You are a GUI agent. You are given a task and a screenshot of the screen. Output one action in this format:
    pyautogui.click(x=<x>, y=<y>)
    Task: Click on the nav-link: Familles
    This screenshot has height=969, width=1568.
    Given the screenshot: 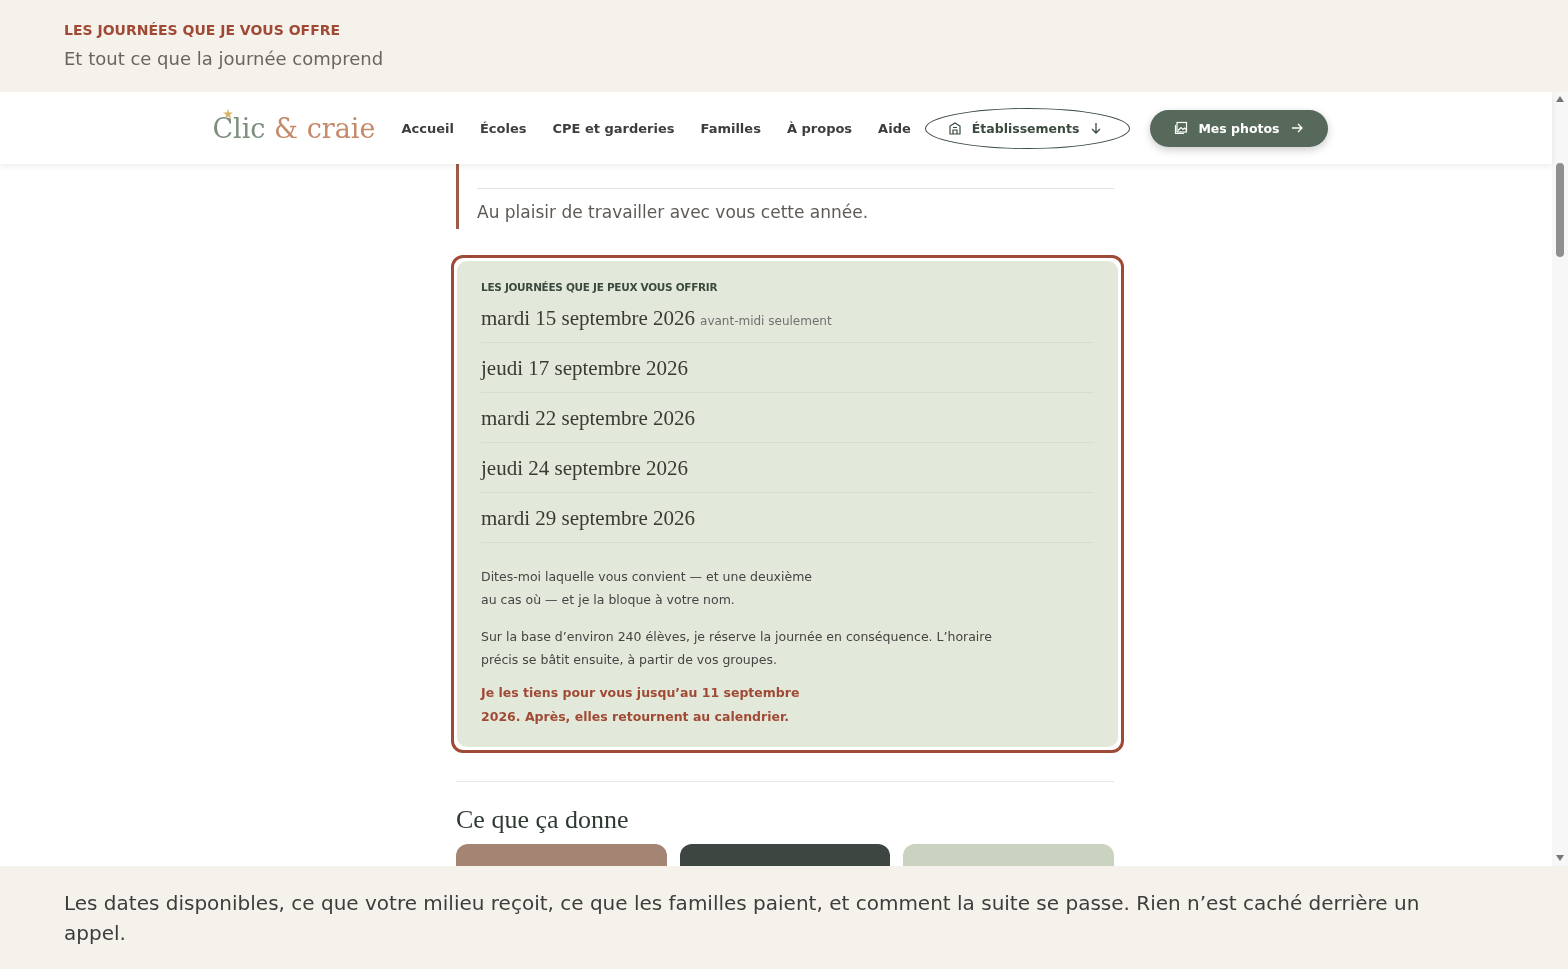 What is the action you would take?
    pyautogui.click(x=730, y=128)
    